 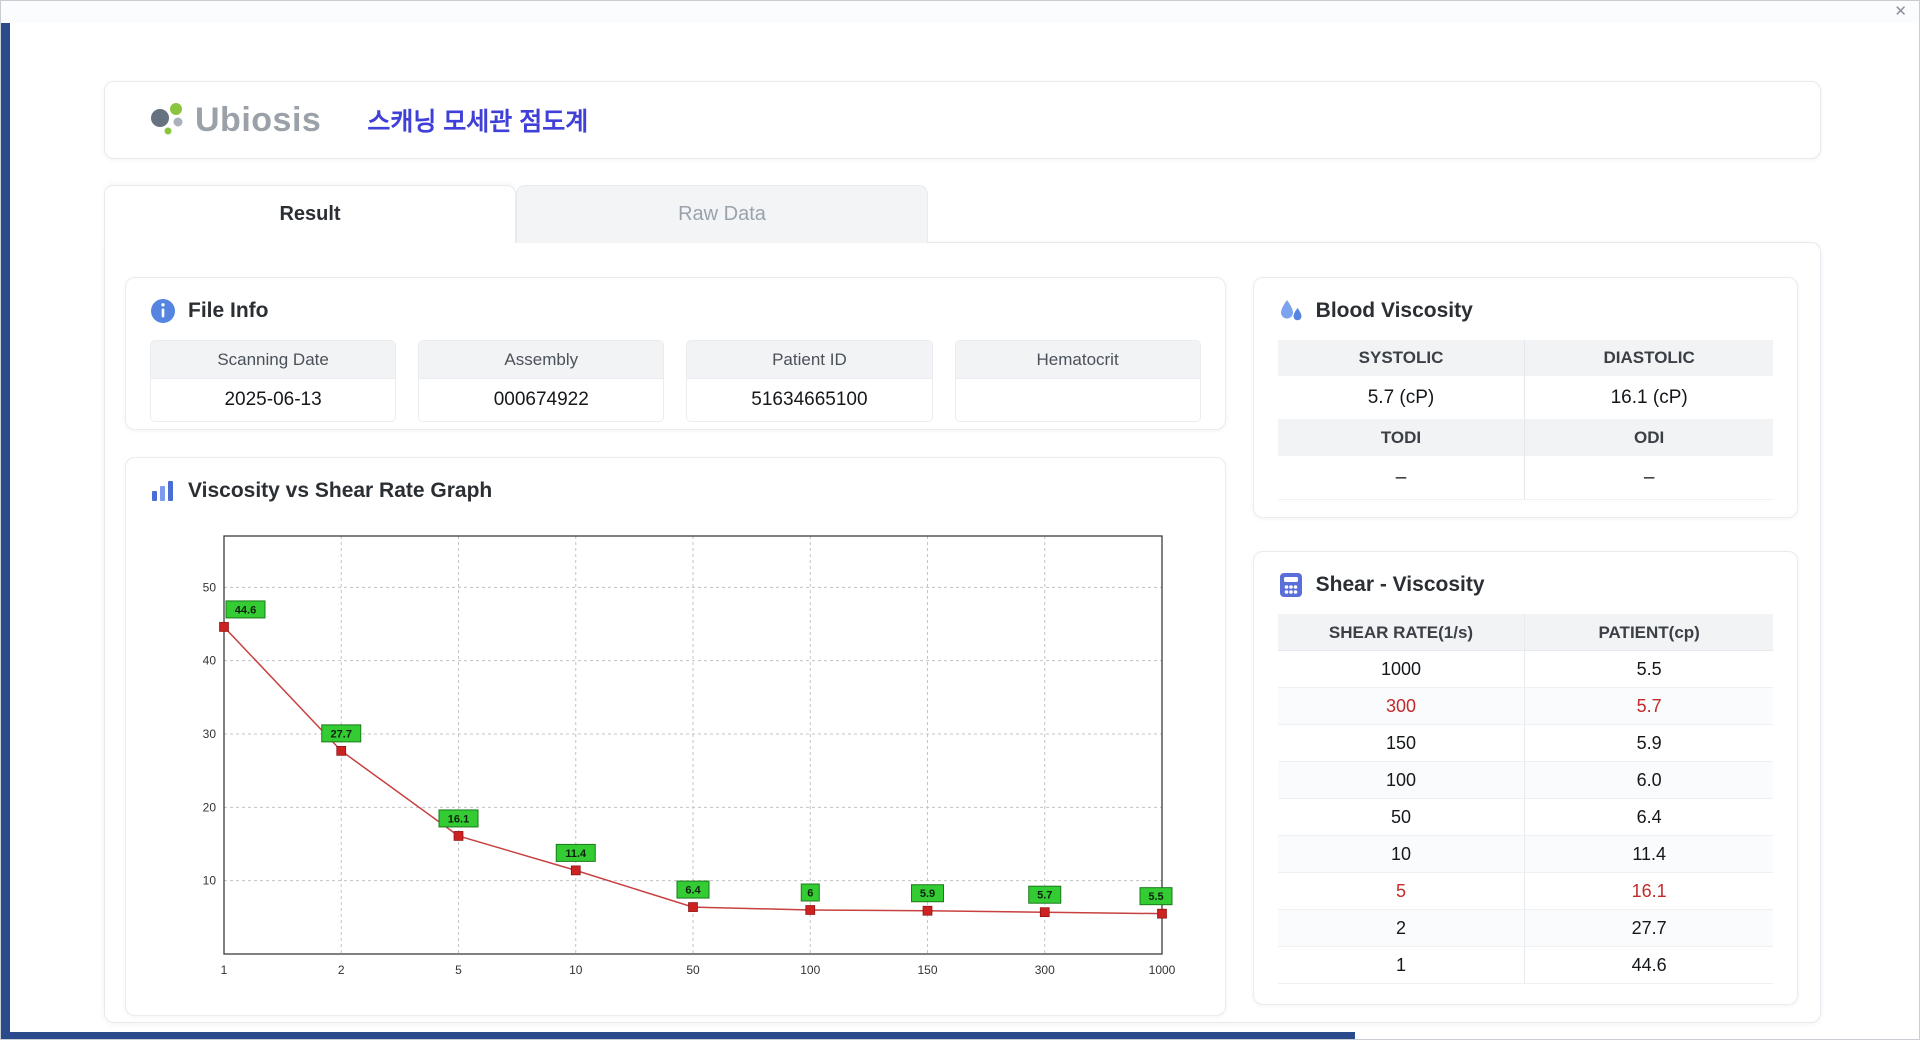 I want to click on bv-value-cell: 16.1 (cP), so click(x=1649, y=398).